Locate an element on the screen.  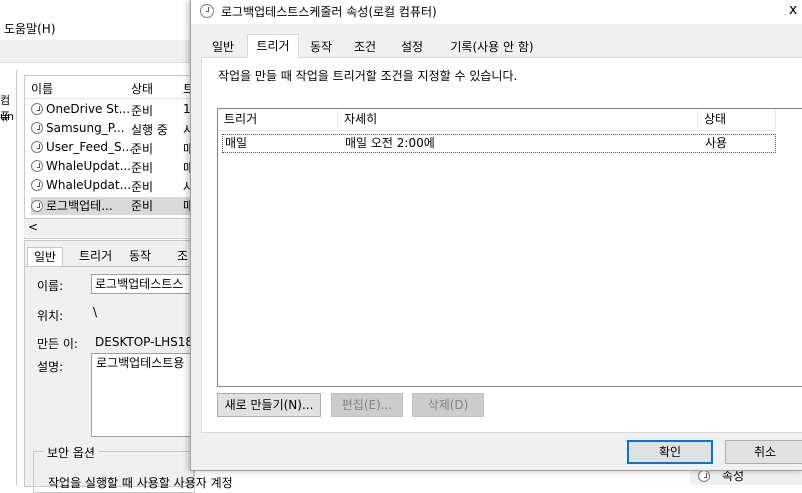
tab-history: 기록(사용 안 함) is located at coordinates (492, 47).